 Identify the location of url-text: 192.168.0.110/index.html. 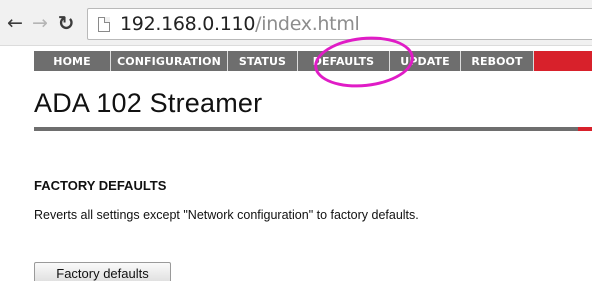
(240, 24).